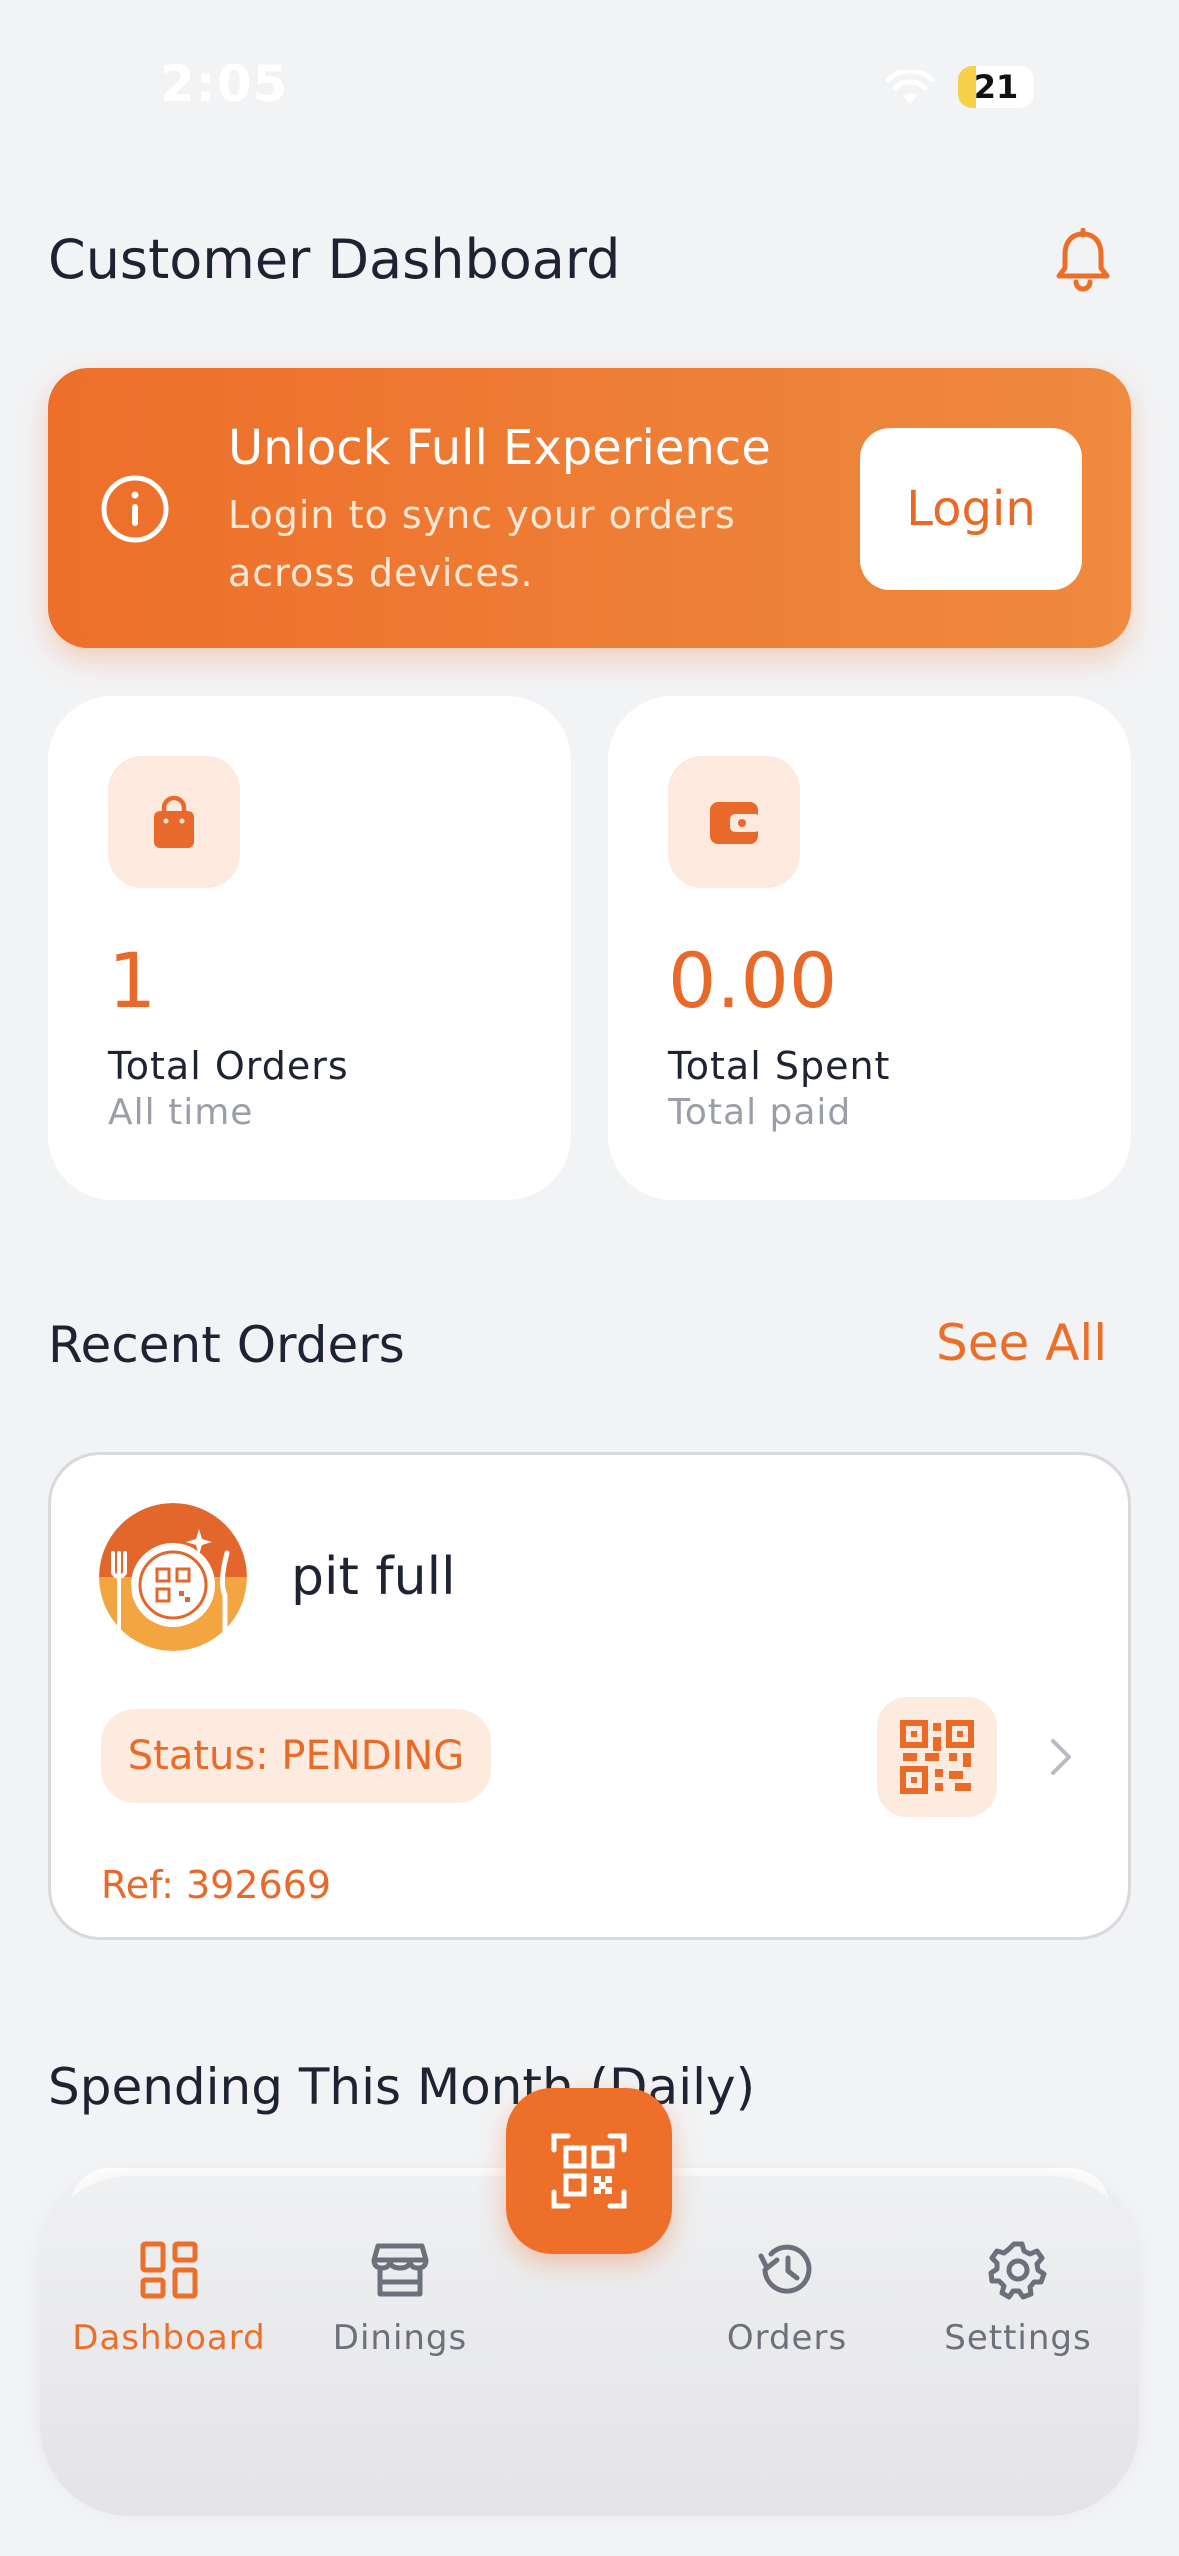  Describe the element at coordinates (785, 2269) in the screenshot. I see `history-icon` at that location.